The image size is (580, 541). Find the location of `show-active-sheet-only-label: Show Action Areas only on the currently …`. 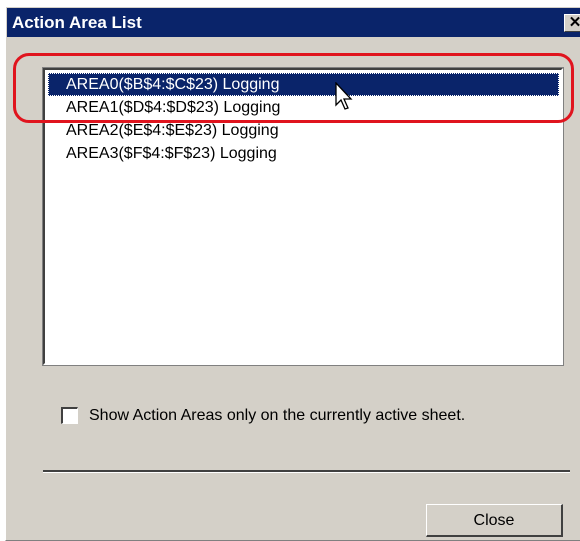

show-active-sheet-only-label: Show Action Areas only on the currently … is located at coordinates (277, 416).